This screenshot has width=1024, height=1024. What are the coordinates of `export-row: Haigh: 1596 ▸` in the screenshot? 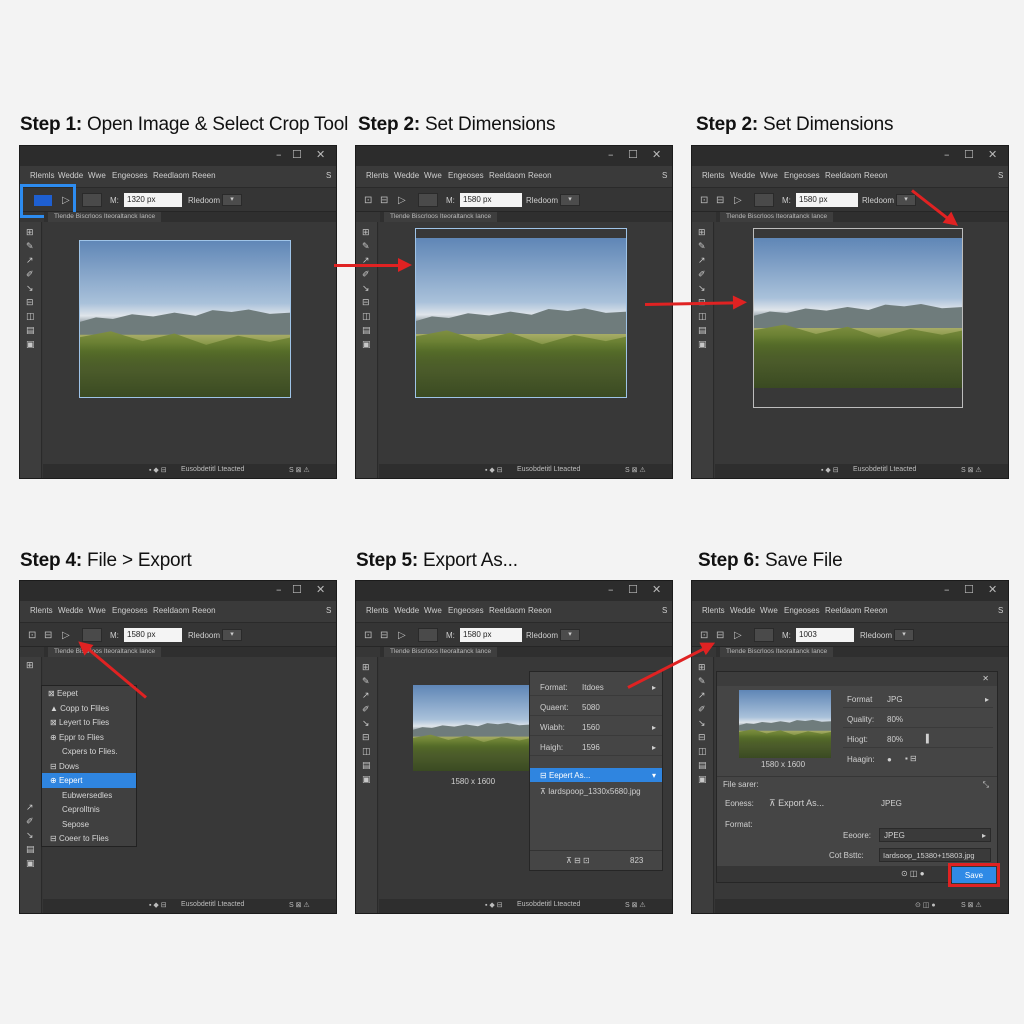 It's located at (596, 747).